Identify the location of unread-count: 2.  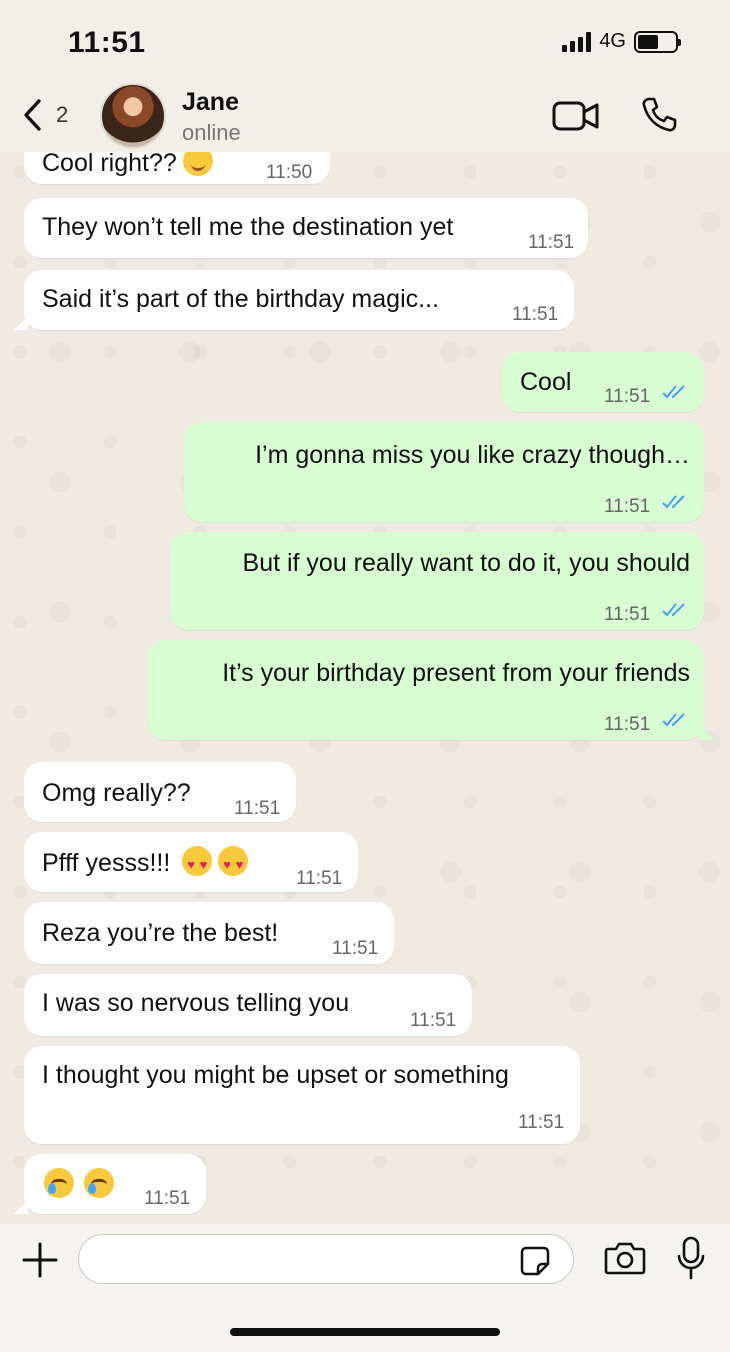
(62, 114).